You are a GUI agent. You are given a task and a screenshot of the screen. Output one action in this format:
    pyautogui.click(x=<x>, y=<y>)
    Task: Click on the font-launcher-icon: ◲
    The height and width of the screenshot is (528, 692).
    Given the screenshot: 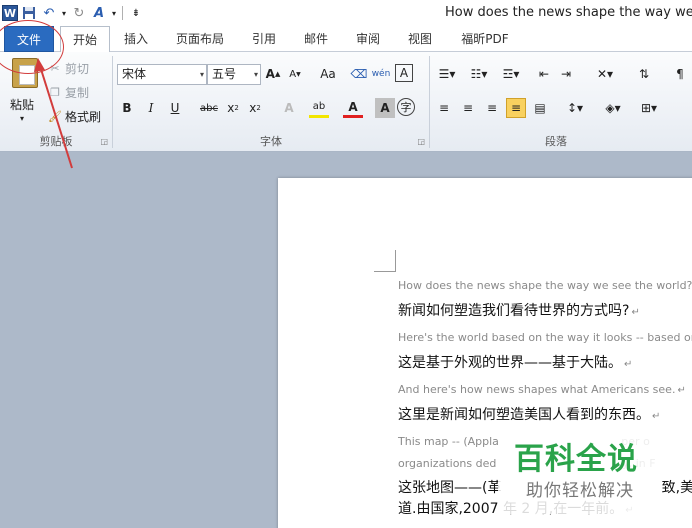 What is the action you would take?
    pyautogui.click(x=421, y=141)
    